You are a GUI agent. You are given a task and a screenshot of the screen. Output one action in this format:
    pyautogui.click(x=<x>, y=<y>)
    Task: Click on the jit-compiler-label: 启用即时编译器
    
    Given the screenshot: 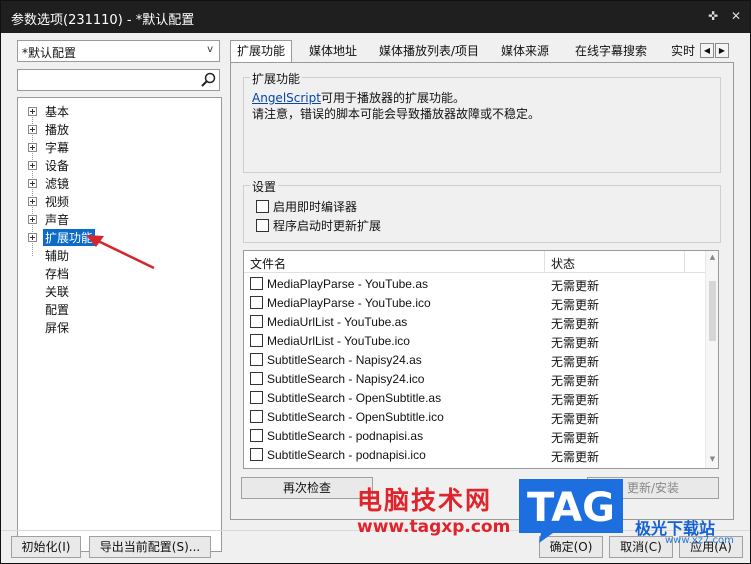 What is the action you would take?
    pyautogui.click(x=315, y=207)
    